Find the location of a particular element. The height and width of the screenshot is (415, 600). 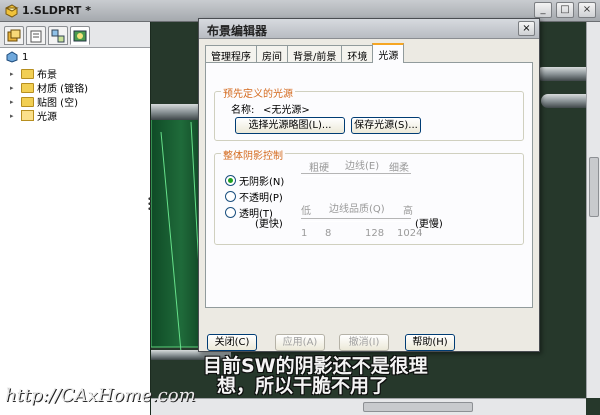

tree-item-decal: ▸ 贴图 (空) is located at coordinates (44, 101).